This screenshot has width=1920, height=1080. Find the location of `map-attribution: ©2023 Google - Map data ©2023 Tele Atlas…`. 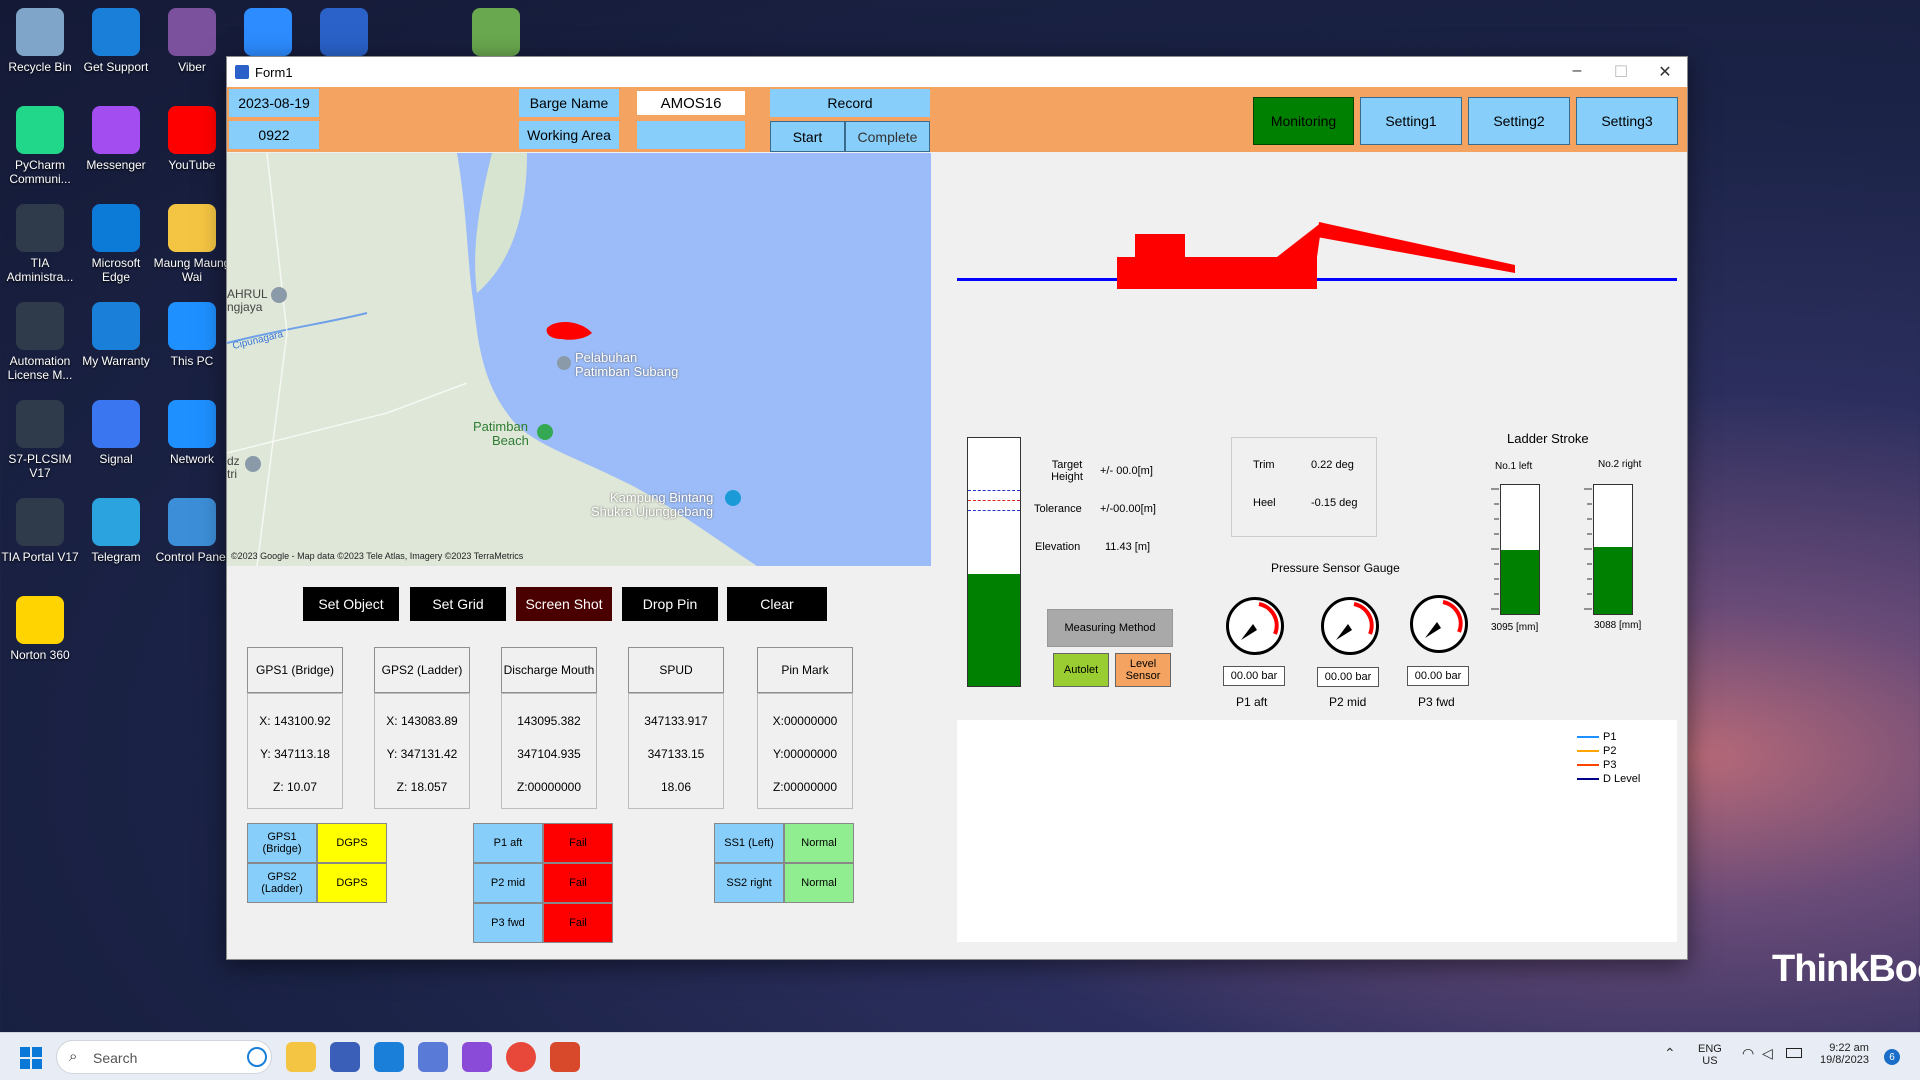

map-attribution: ©2023 Google - Map data ©2023 Tele Atlas… is located at coordinates (377, 556).